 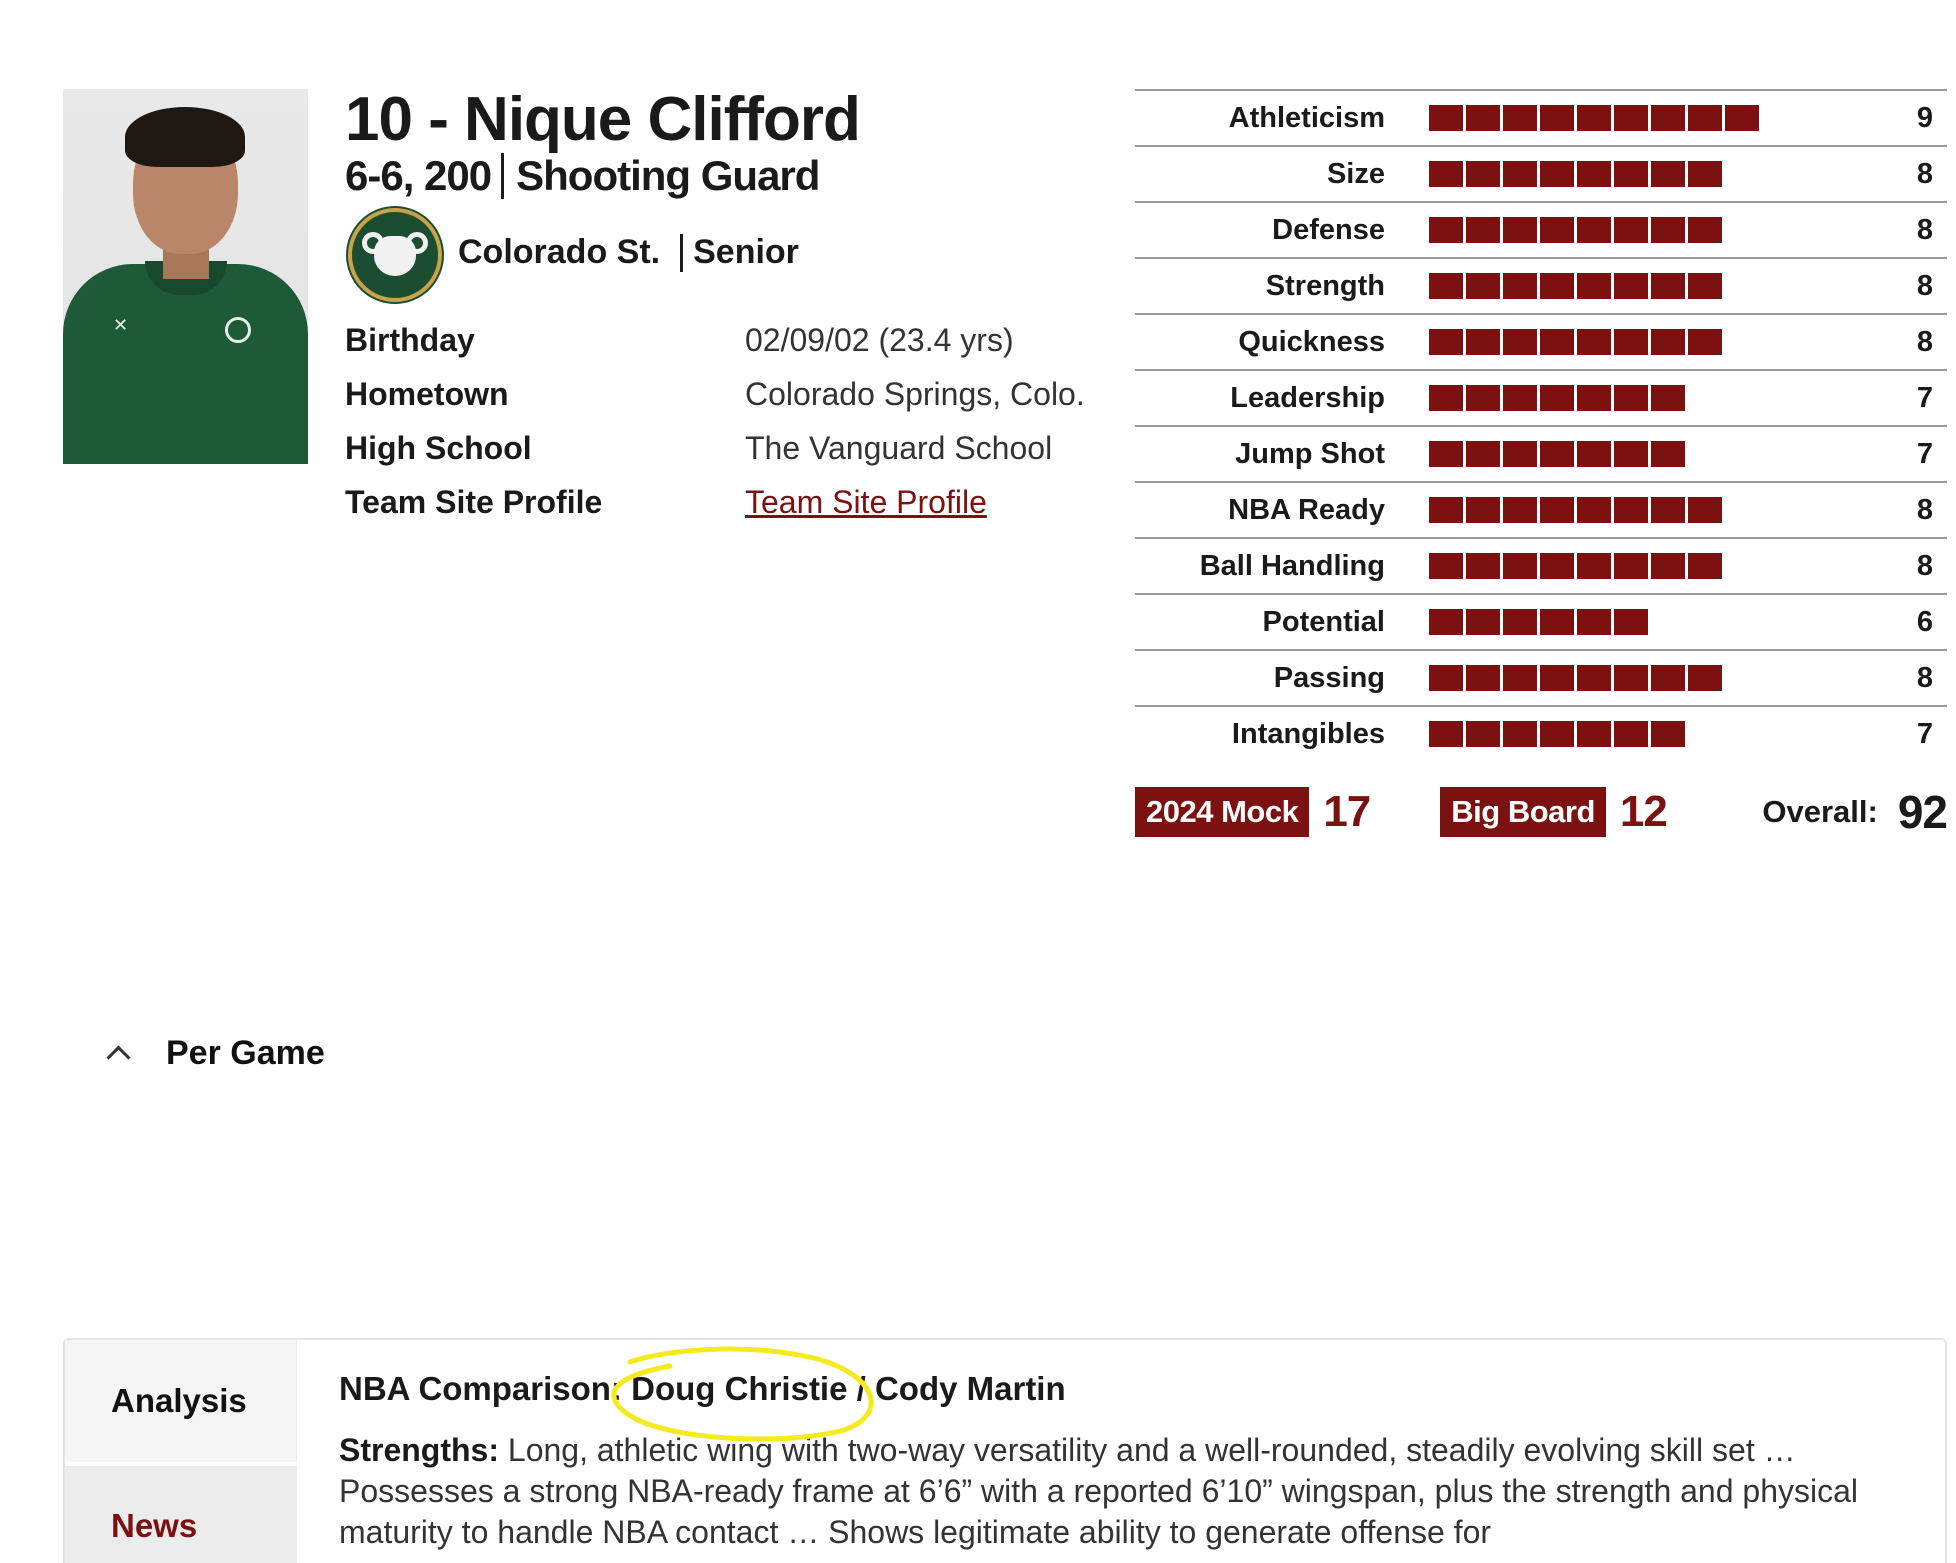 What do you see at coordinates (185, 276) in the screenshot?
I see `player-photo: ✕` at bounding box center [185, 276].